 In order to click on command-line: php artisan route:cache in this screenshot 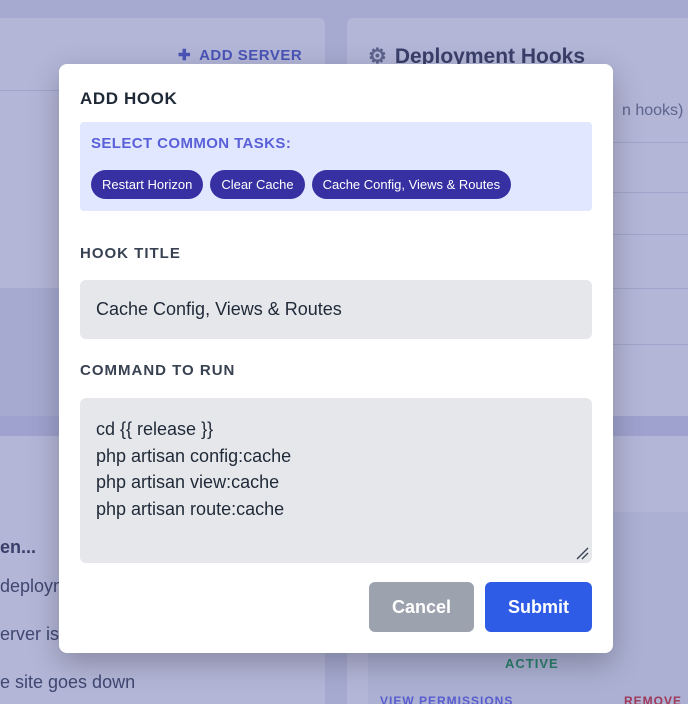, I will do `click(190, 509)`.